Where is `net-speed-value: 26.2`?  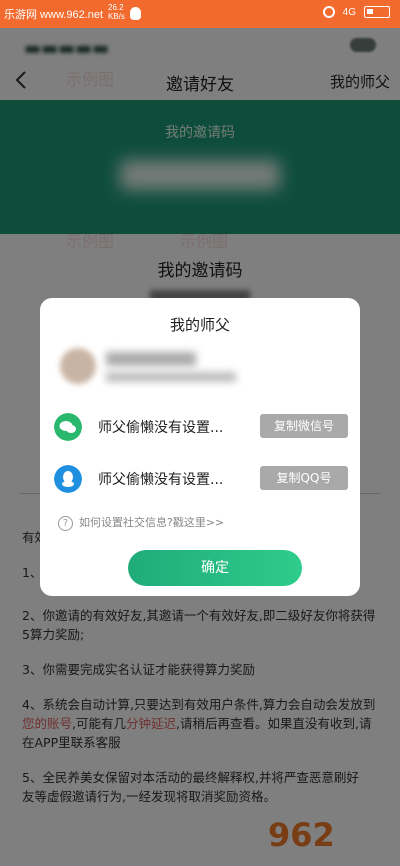
net-speed-value: 26.2 is located at coordinates (116, 7).